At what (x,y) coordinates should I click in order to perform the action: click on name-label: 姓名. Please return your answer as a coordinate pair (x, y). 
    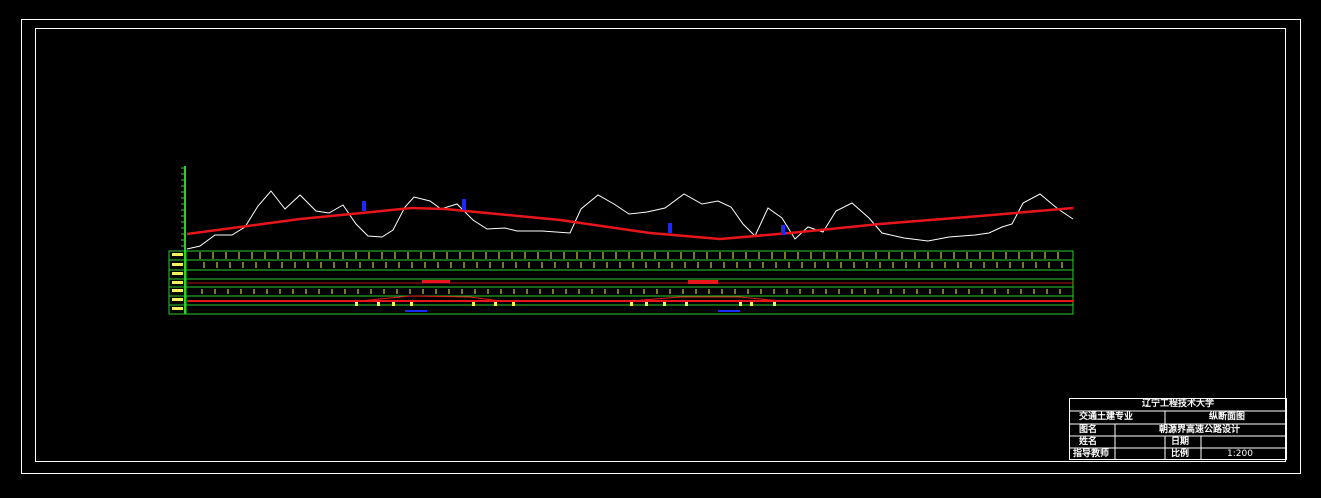
    Looking at the image, I should click on (1088, 442).